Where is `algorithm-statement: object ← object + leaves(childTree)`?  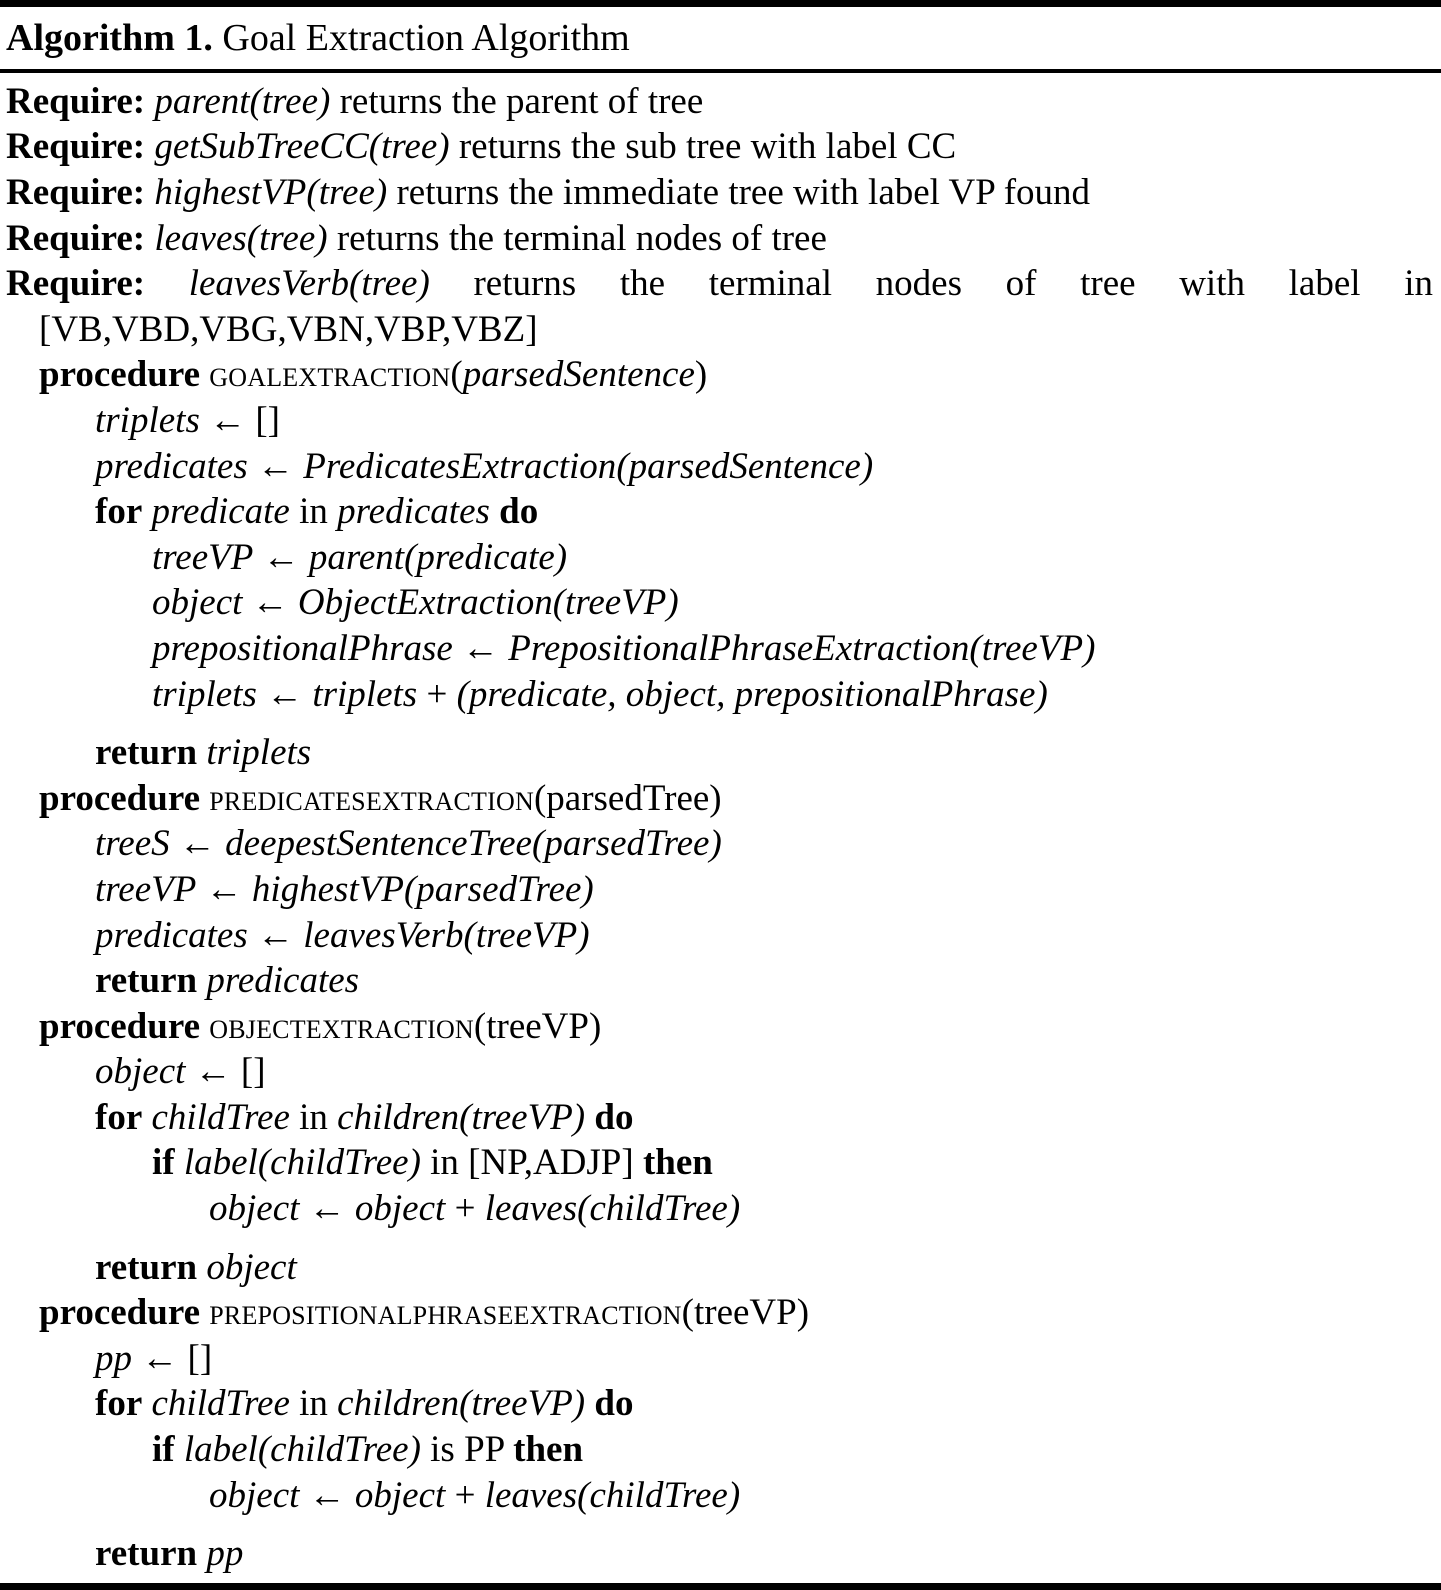 algorithm-statement: object ← object + leaves(childTree) is located at coordinates (720, 1209).